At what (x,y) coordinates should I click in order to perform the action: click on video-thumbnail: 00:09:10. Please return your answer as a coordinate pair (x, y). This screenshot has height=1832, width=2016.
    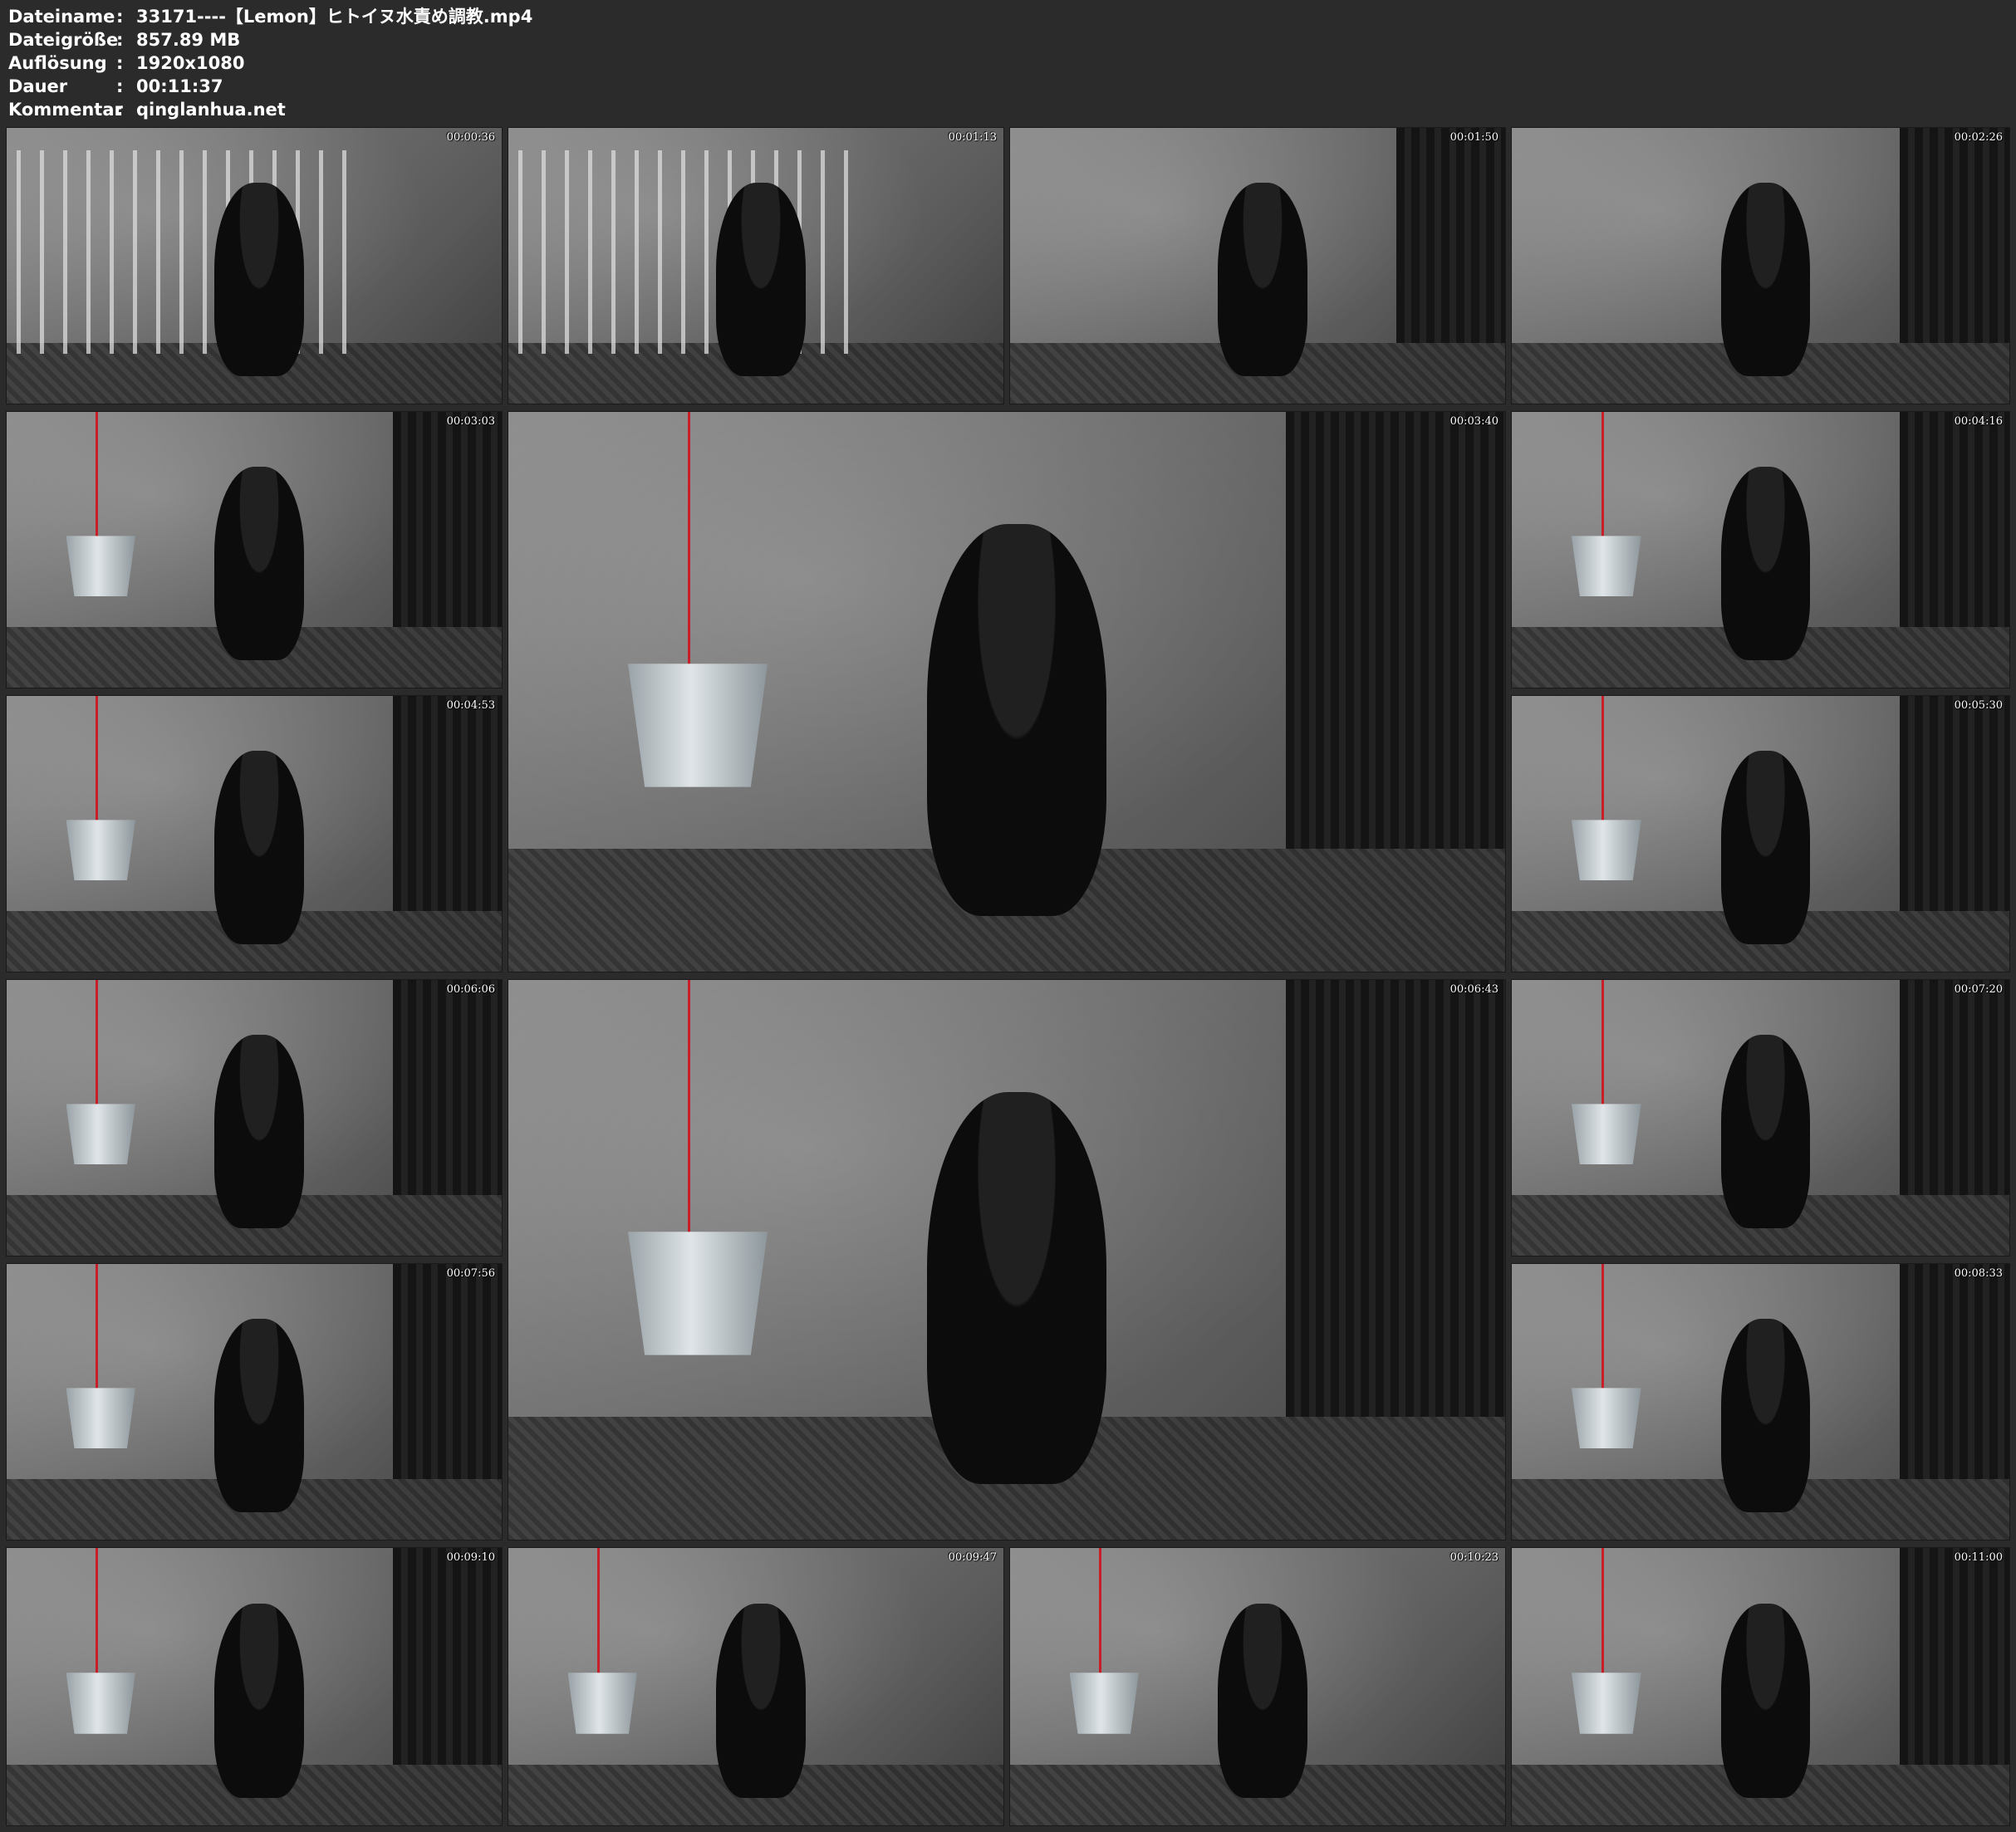
    Looking at the image, I should click on (255, 1686).